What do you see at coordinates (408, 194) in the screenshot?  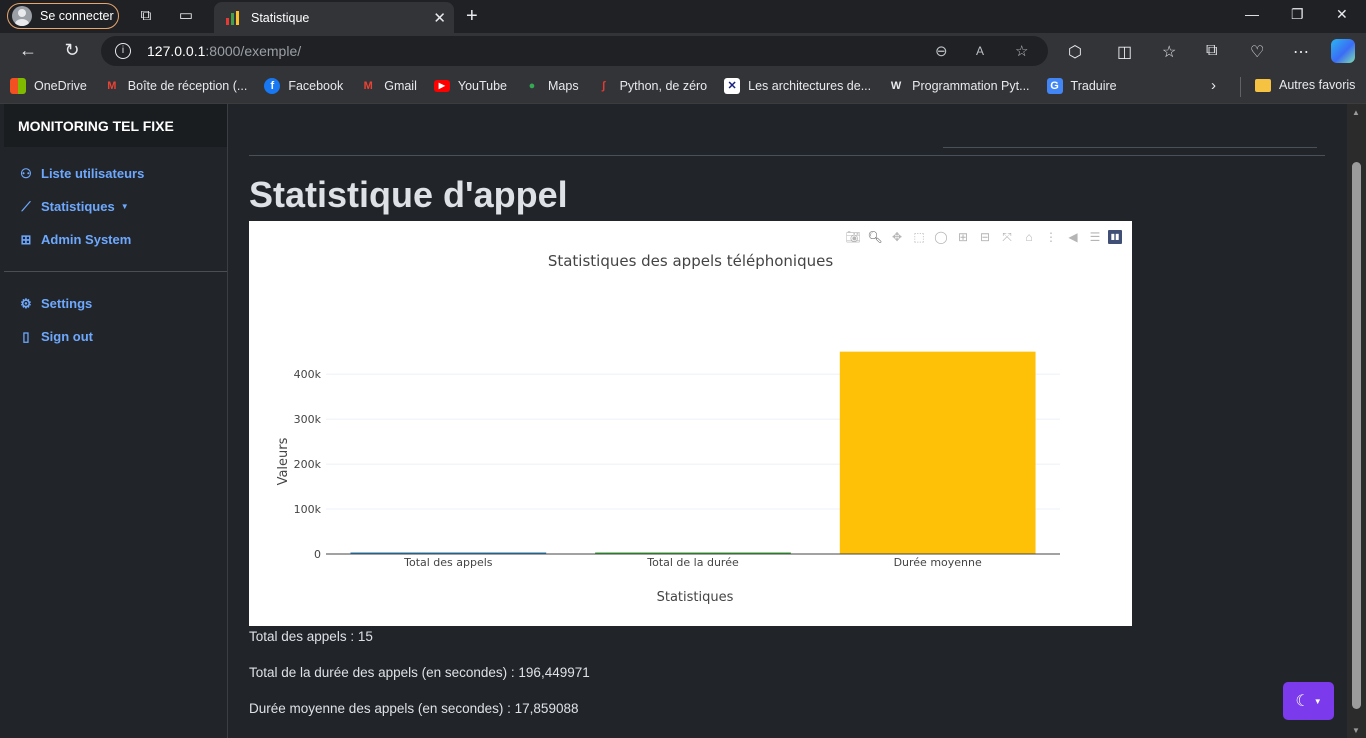 I see `page-title: Statistique d'appel` at bounding box center [408, 194].